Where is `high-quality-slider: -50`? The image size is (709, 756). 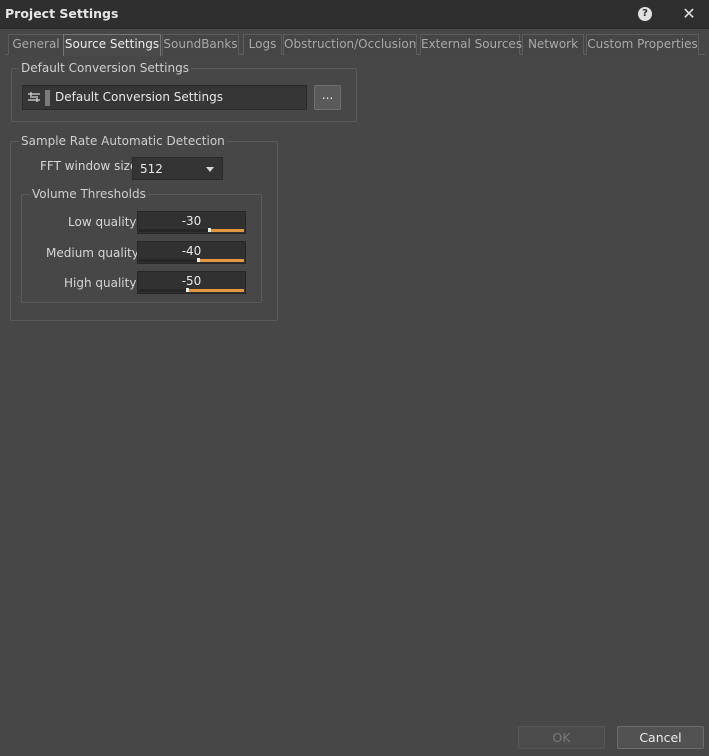
high-quality-slider: -50 is located at coordinates (191, 282).